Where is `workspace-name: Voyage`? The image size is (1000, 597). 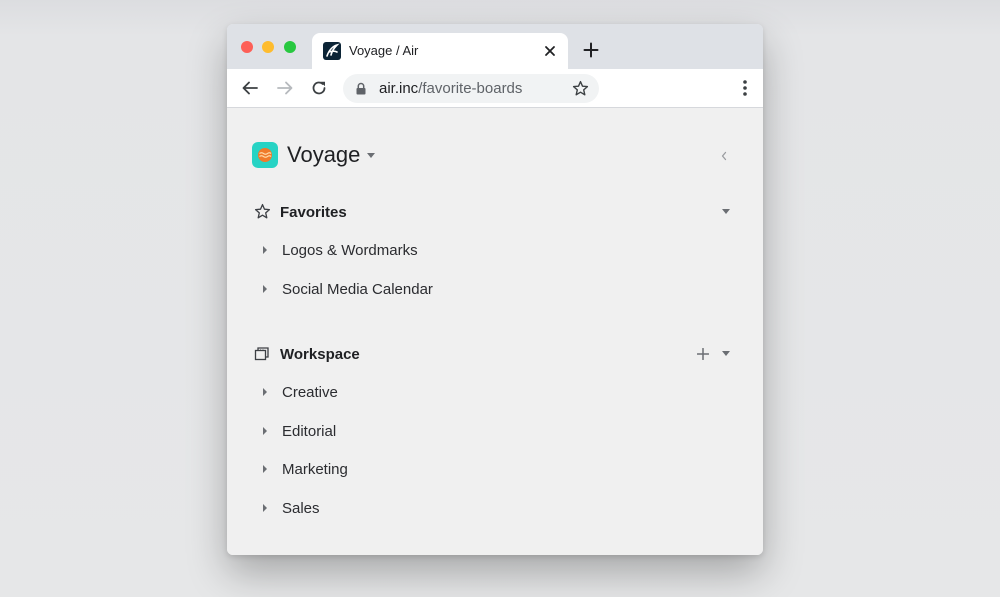 workspace-name: Voyage is located at coordinates (323, 155).